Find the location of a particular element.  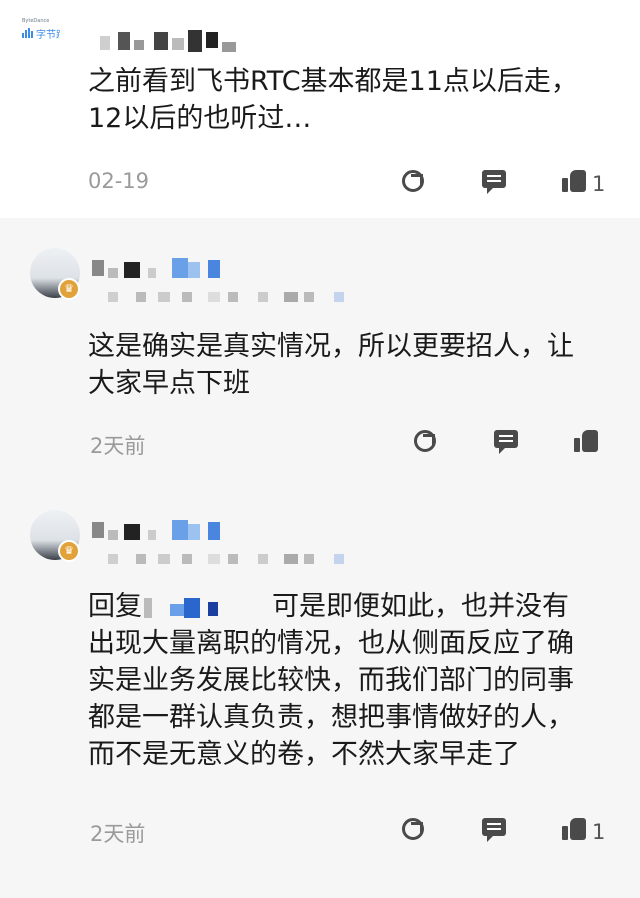

reply-prefix: 回复 is located at coordinates (115, 606).